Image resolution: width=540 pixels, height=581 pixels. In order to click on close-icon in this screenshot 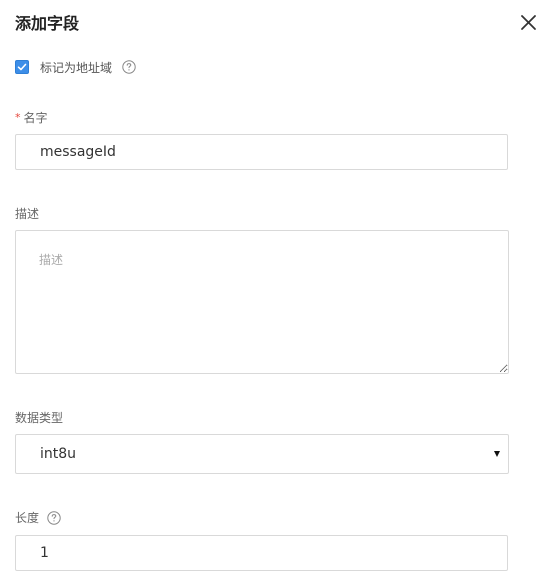, I will do `click(528, 22)`.